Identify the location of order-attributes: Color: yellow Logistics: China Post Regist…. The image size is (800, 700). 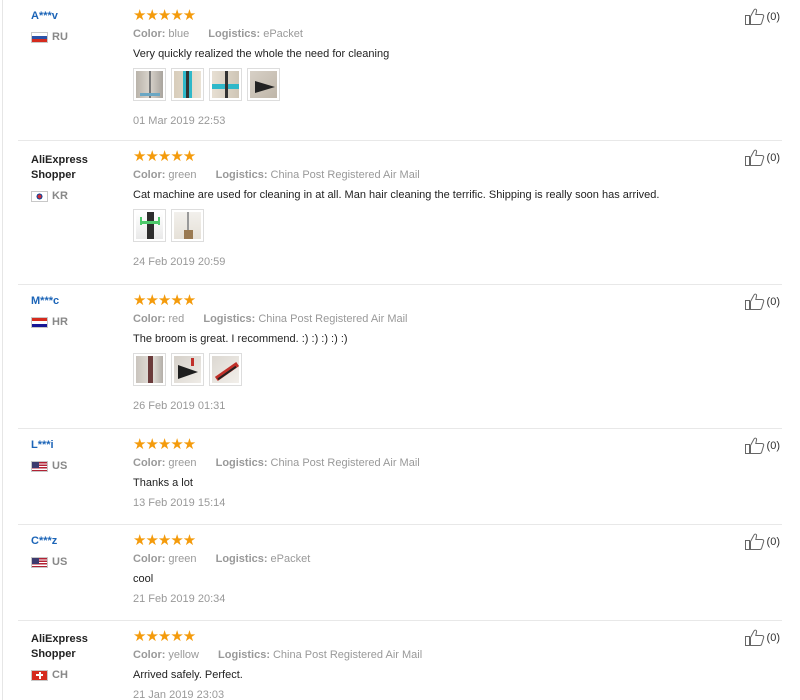
(423, 655).